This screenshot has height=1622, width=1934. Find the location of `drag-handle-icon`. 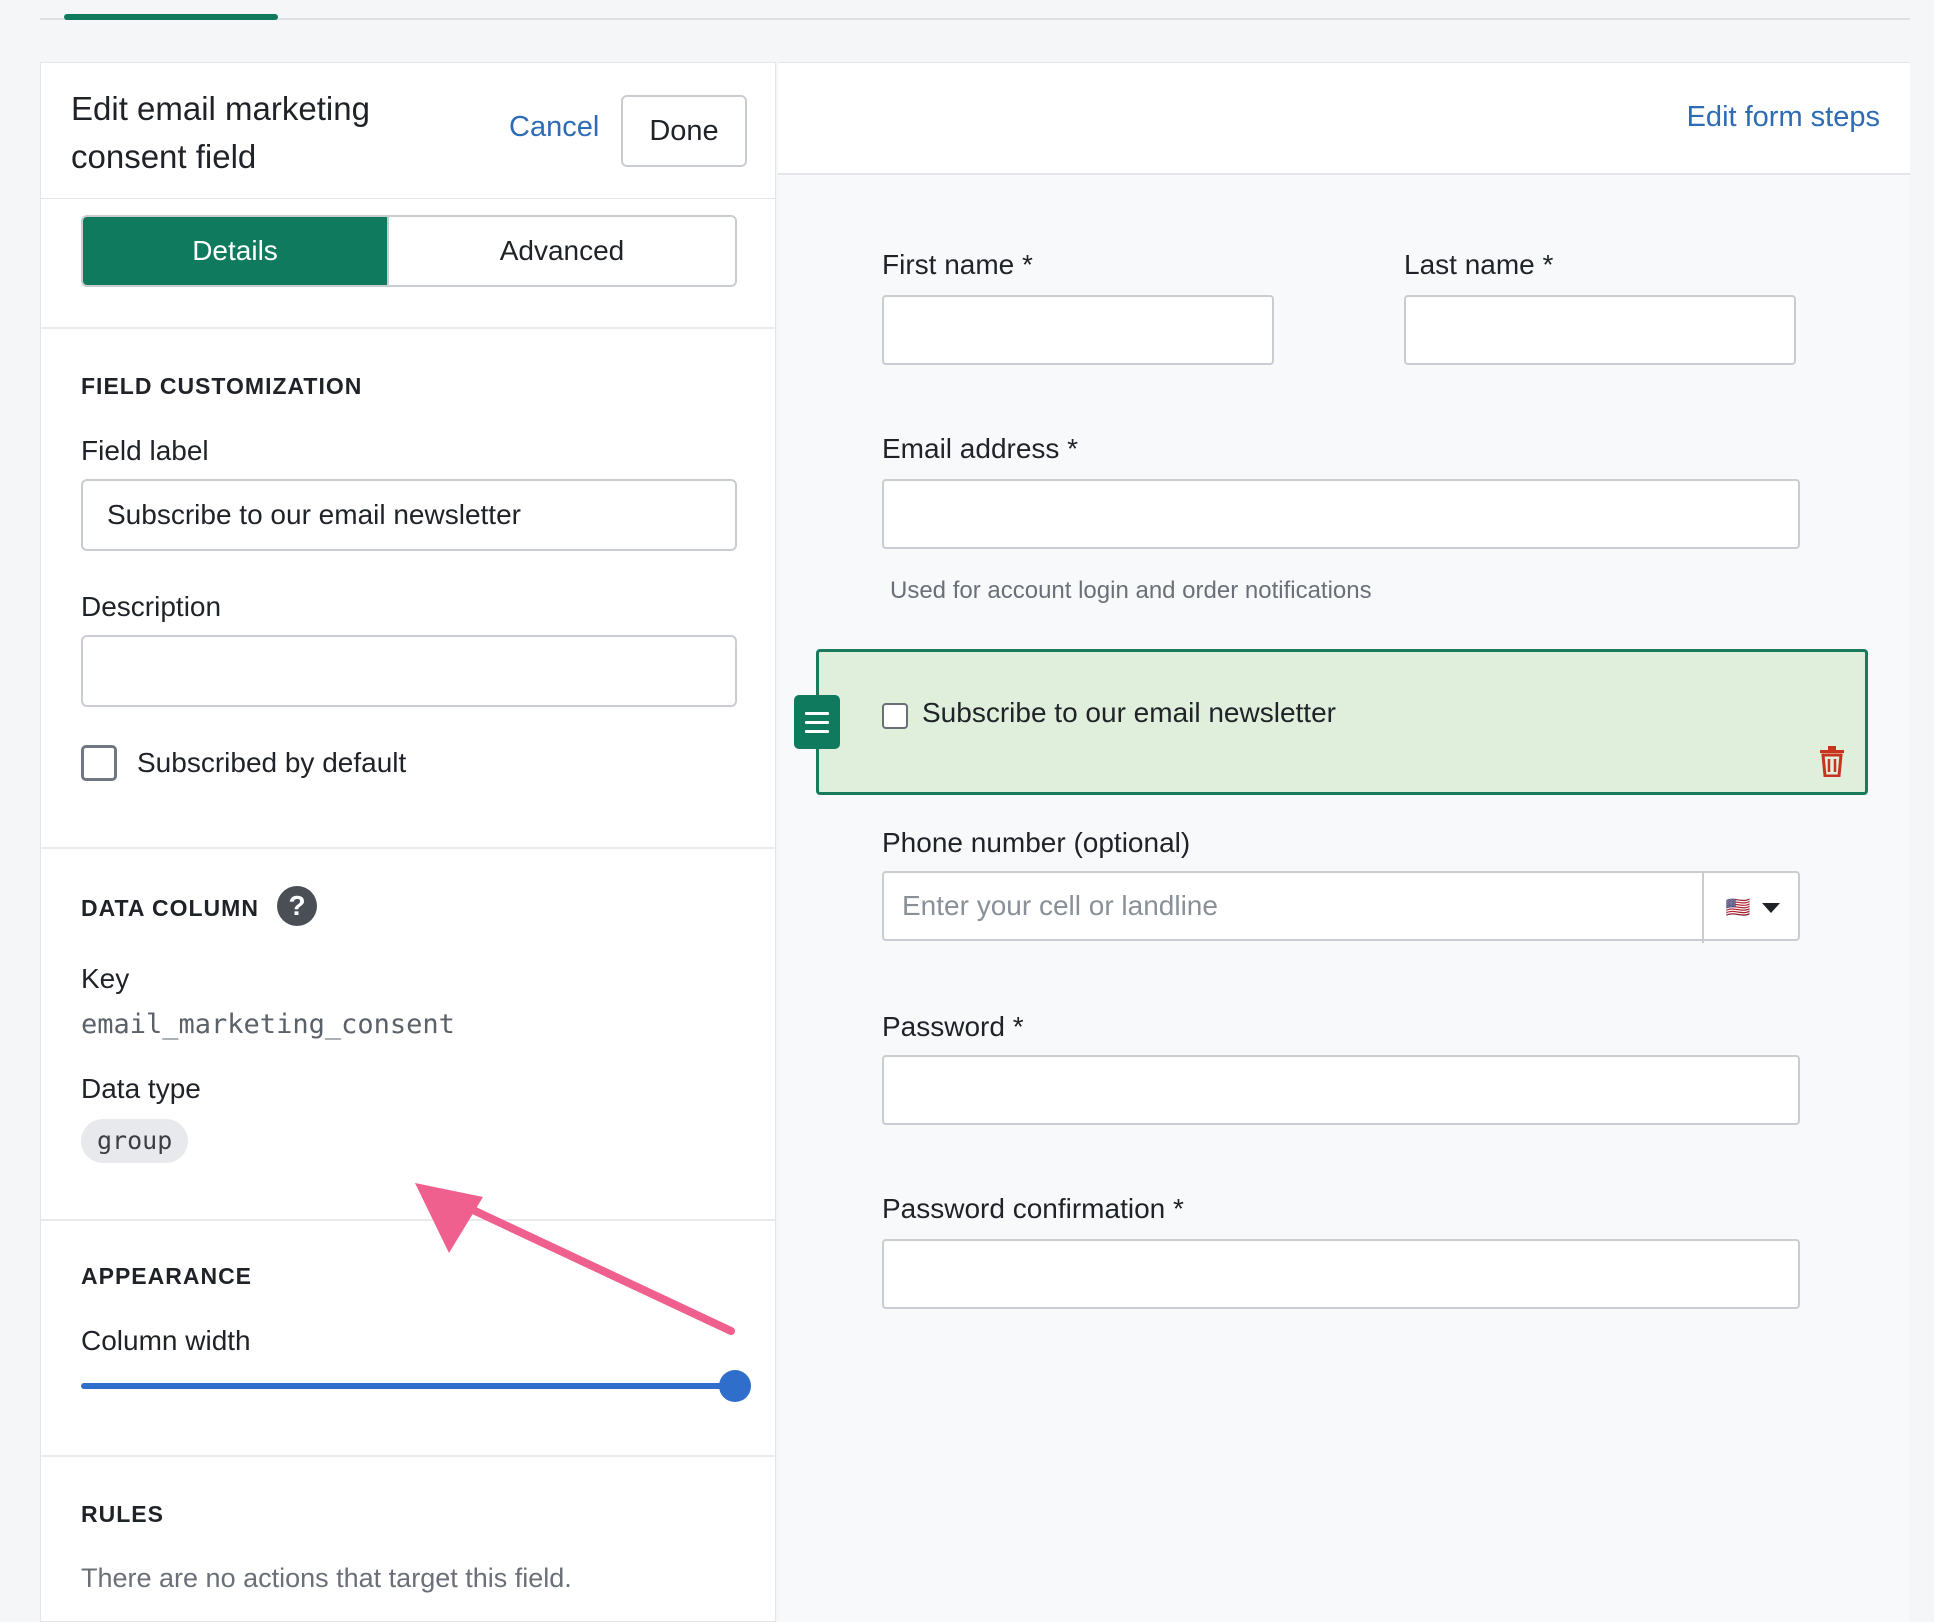

drag-handle-icon is located at coordinates (817, 722).